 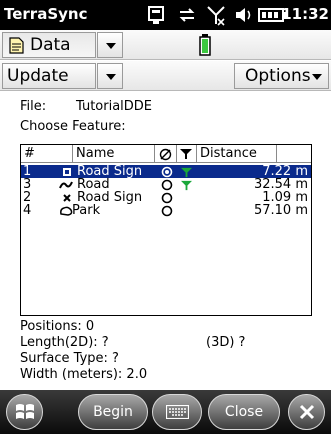 I want to click on app-title: TerraSync, so click(x=46, y=14).